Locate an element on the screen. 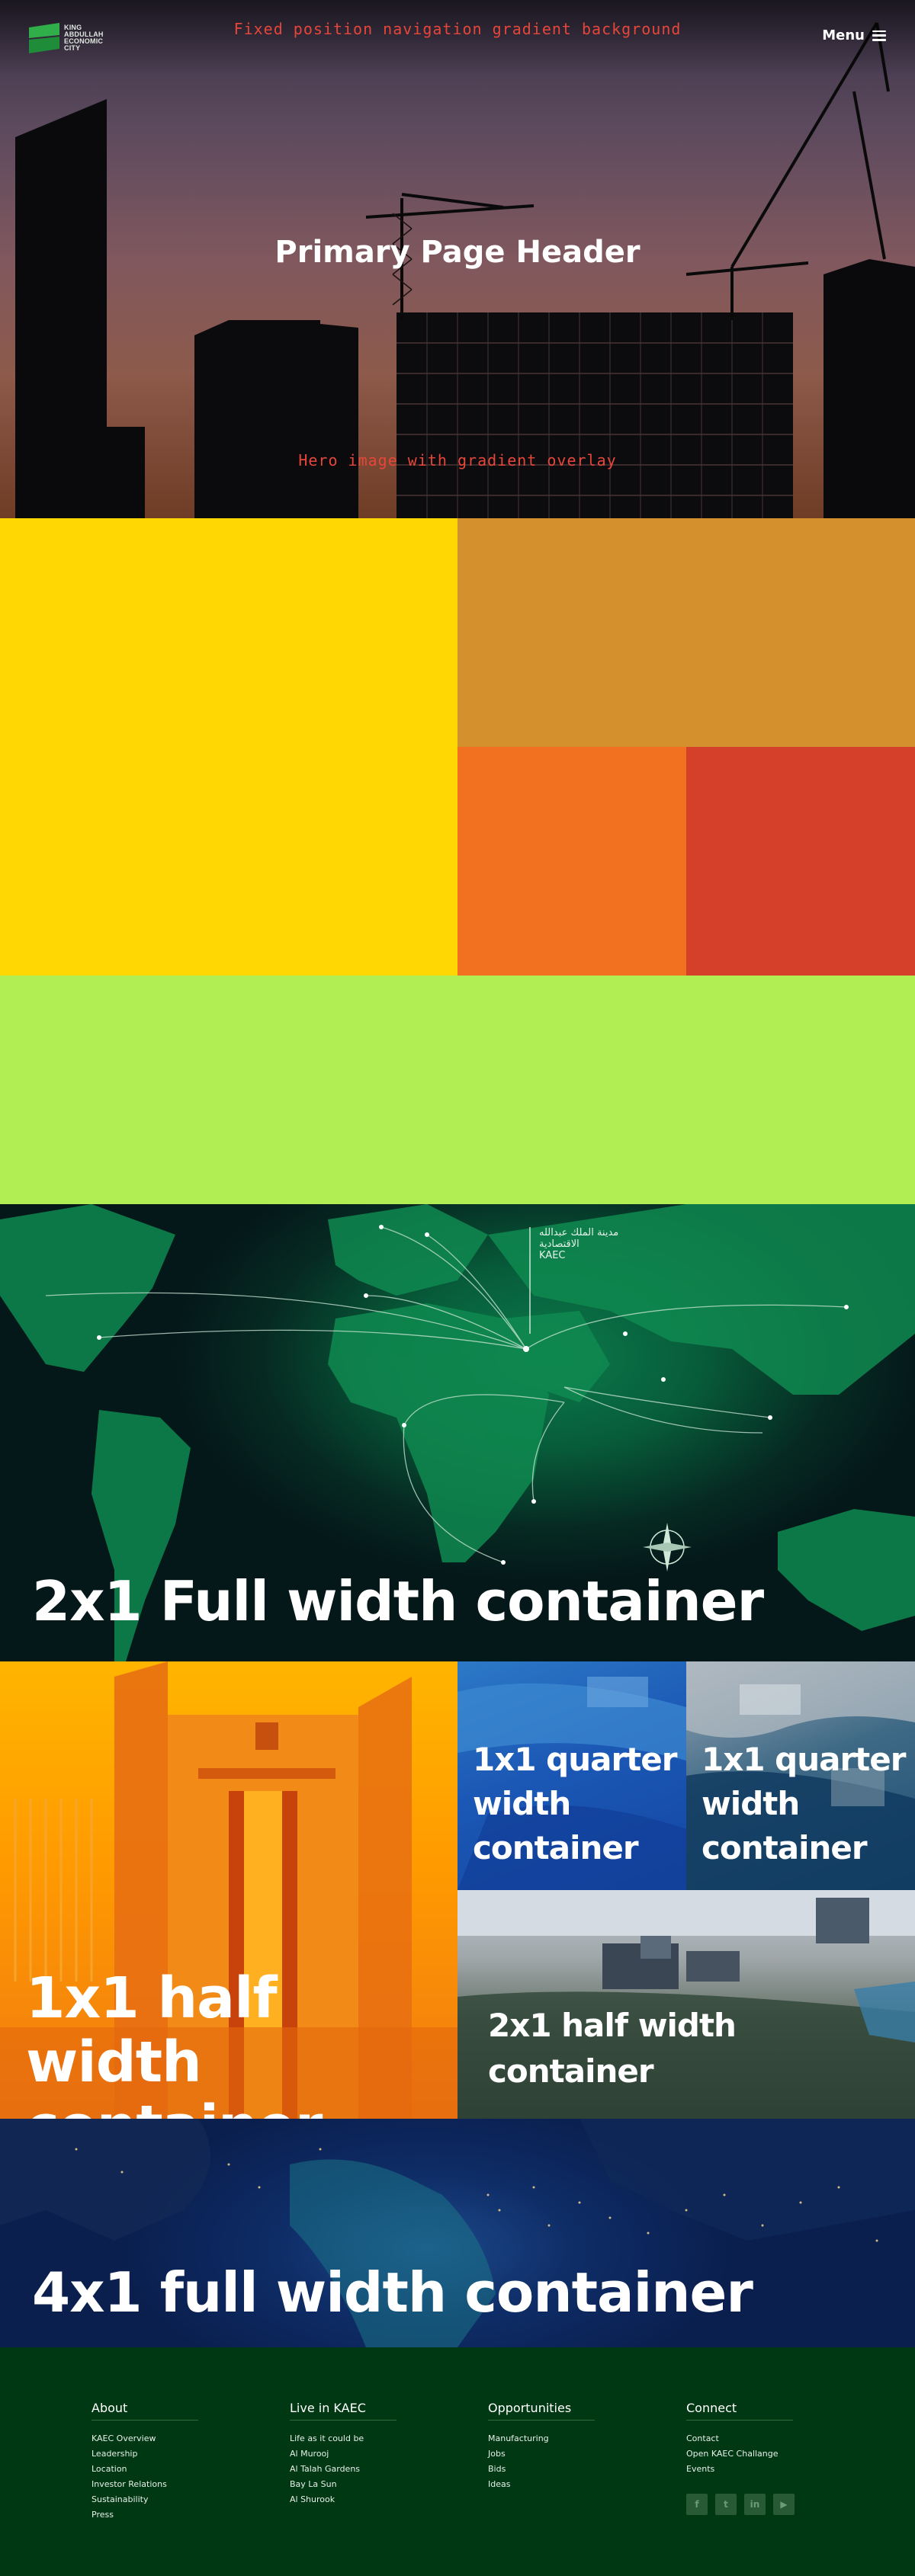  quarter-tile-1: 1x1 quarter width container is located at coordinates (572, 1775).